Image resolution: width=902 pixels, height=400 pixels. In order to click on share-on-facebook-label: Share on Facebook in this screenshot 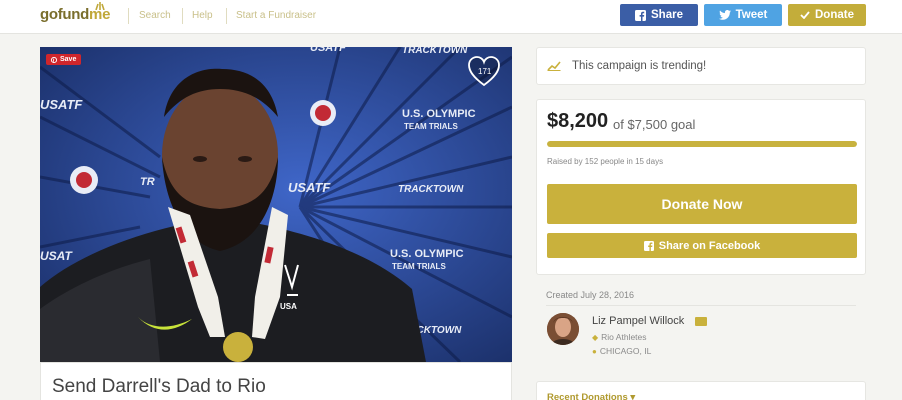, I will do `click(709, 245)`.